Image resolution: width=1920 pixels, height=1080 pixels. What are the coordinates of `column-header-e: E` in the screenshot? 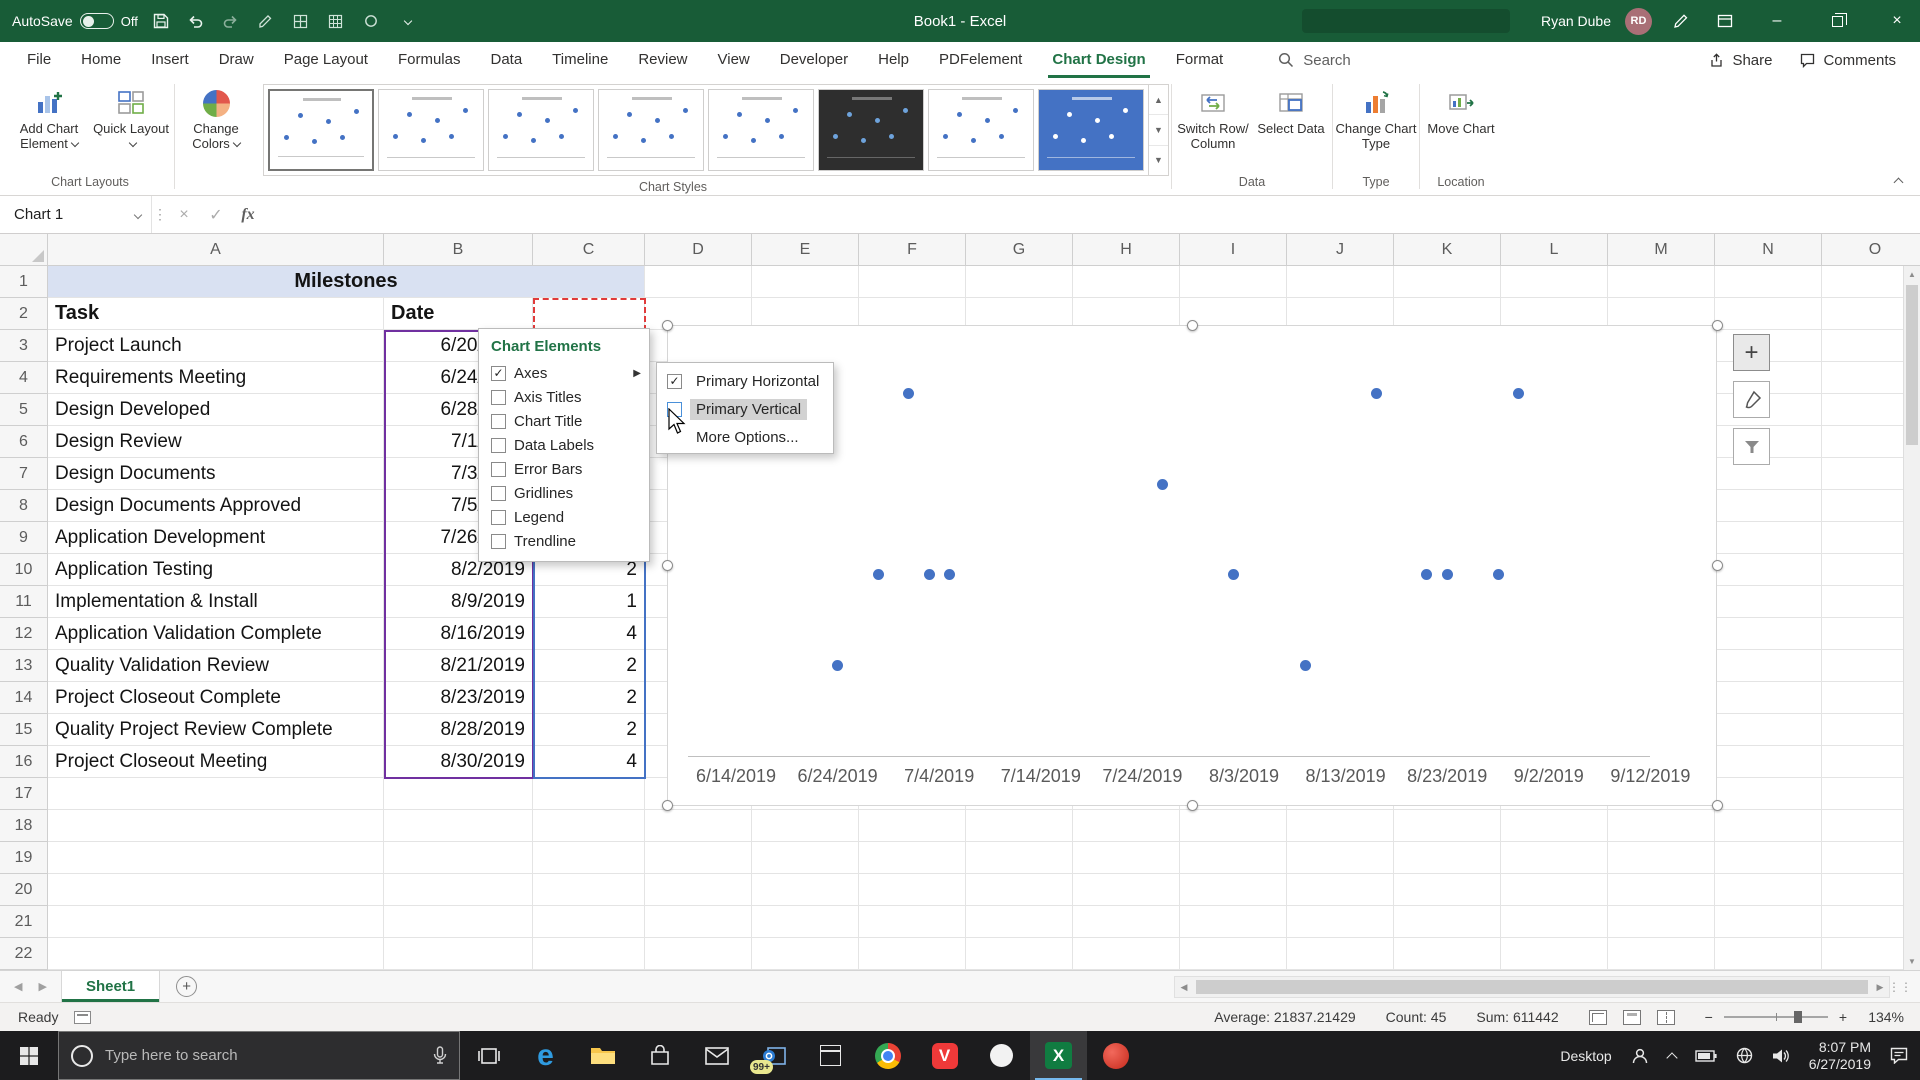 It's located at (805, 250).